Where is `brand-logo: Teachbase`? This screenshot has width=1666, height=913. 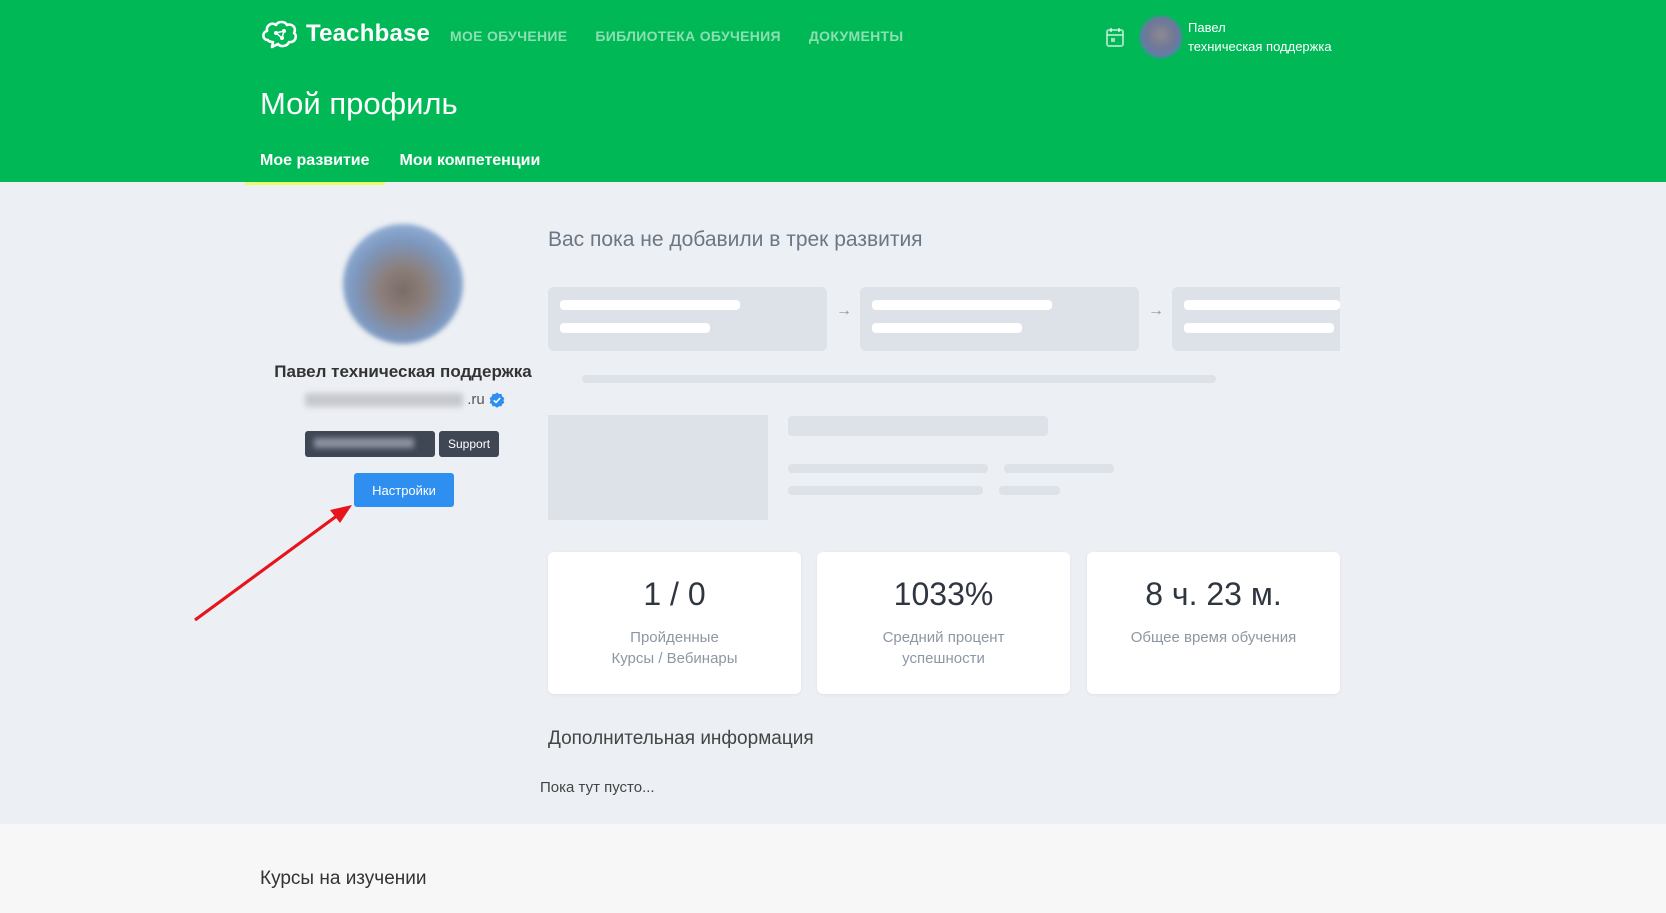 brand-logo: Teachbase is located at coordinates (345, 34).